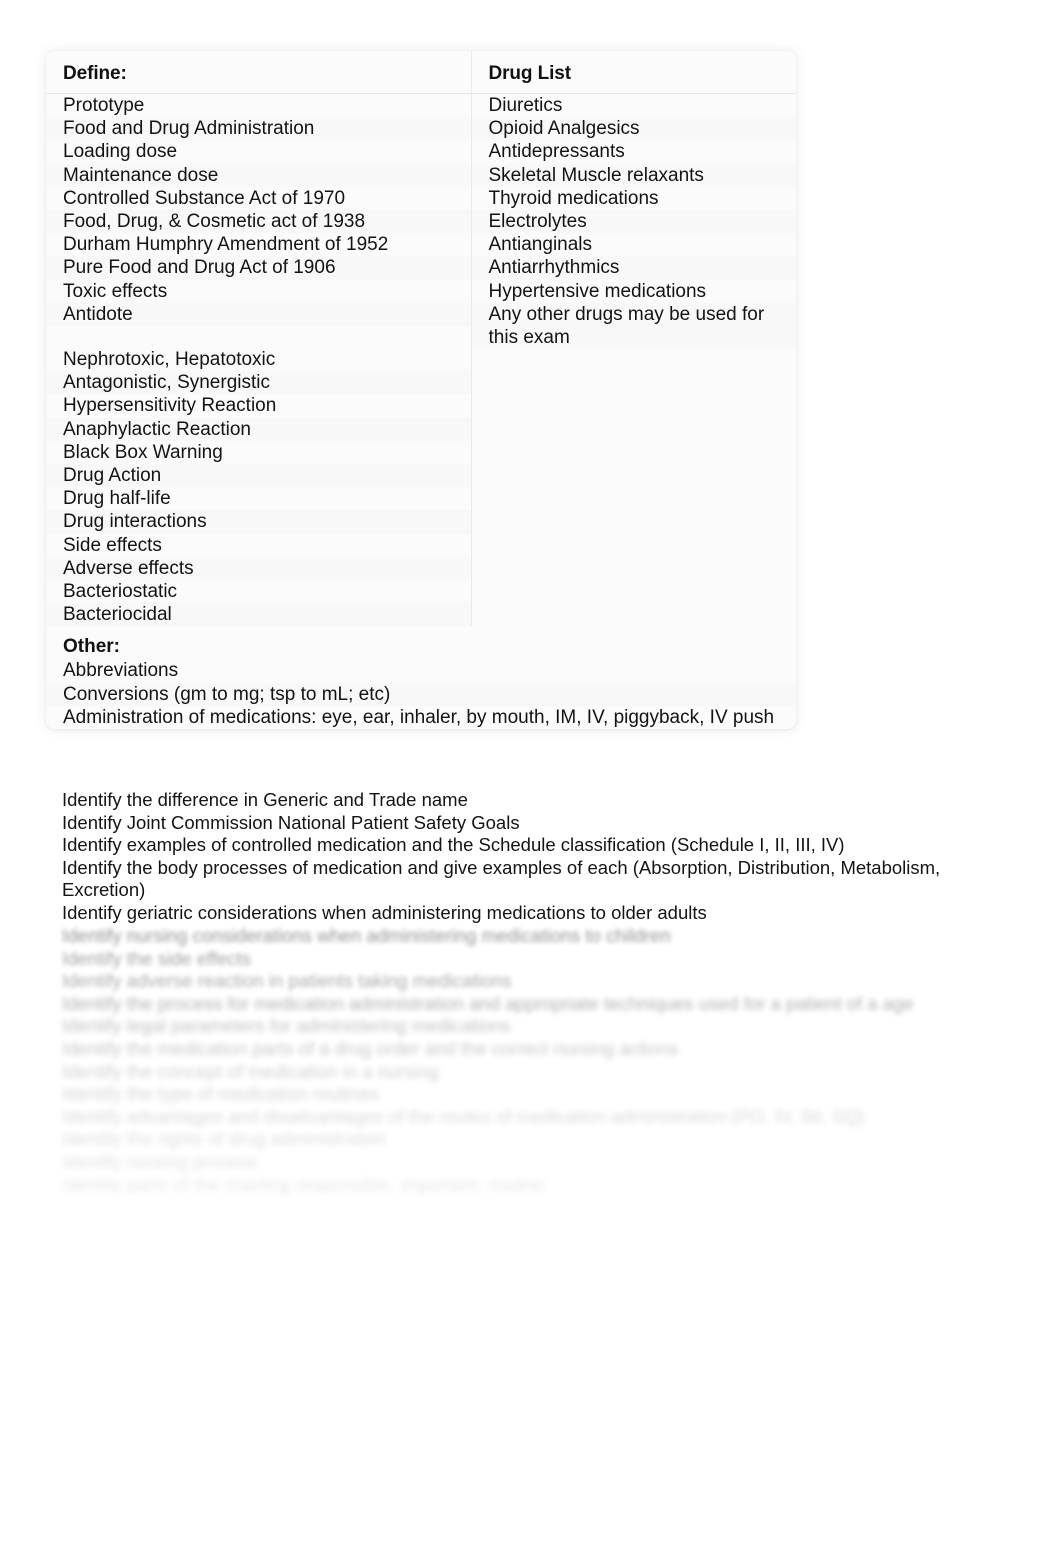 The height and width of the screenshot is (1556, 1062). I want to click on list-item: Loading dose, so click(120, 152).